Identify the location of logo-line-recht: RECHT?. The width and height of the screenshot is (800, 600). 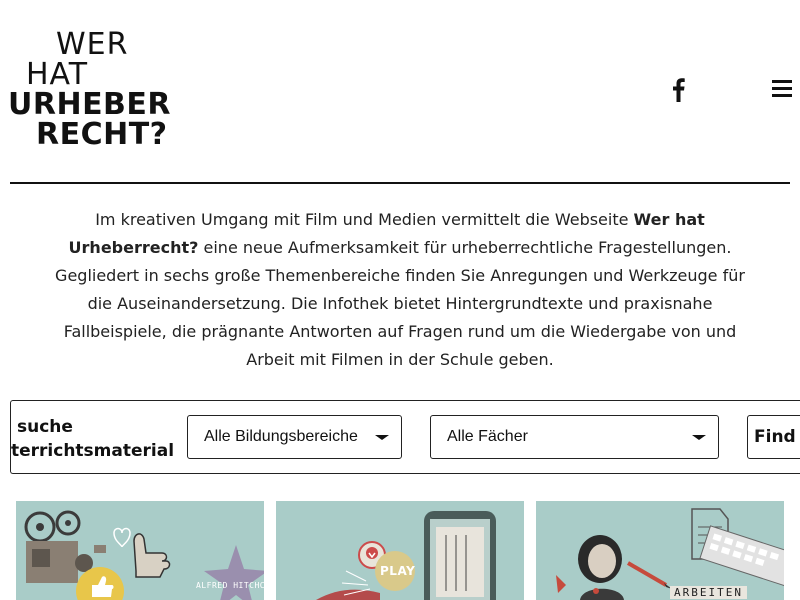
(102, 134).